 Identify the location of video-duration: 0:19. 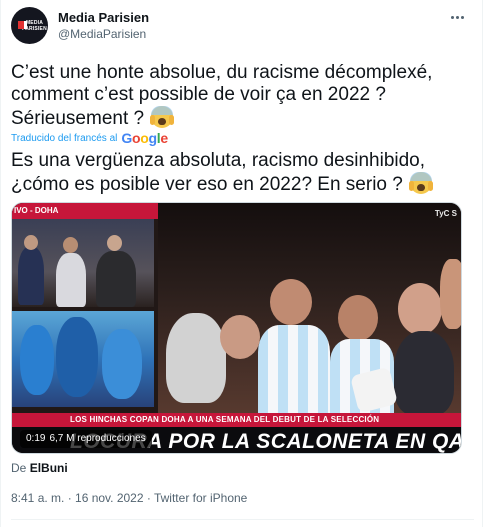
(36, 438).